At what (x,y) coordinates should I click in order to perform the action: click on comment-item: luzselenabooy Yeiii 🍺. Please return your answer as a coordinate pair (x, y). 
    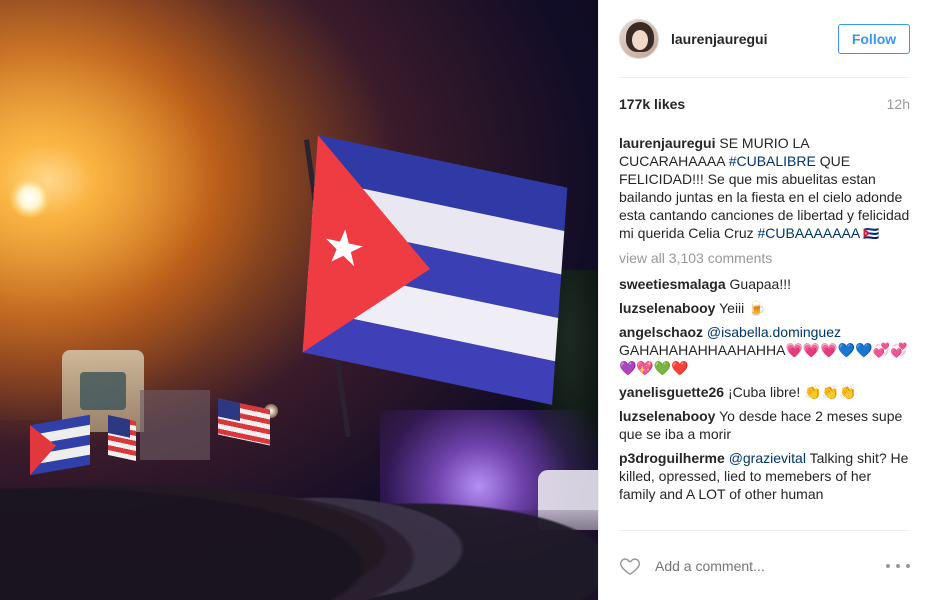
    Looking at the image, I should click on (764, 308).